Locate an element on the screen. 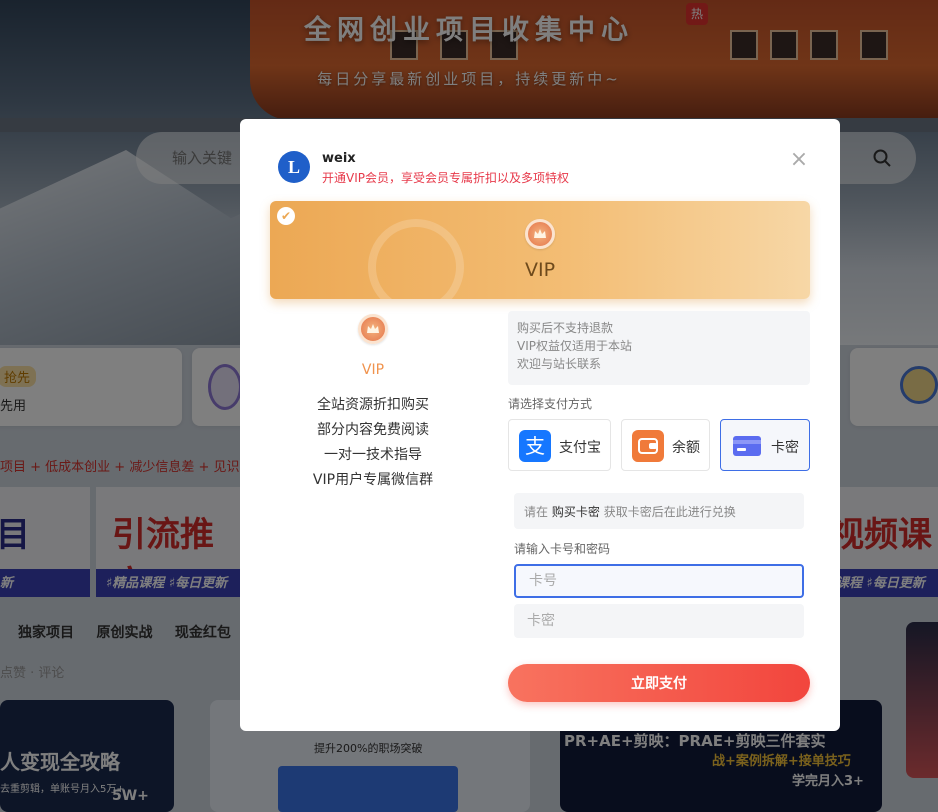  pay-method-label: 余额 is located at coordinates (686, 448).